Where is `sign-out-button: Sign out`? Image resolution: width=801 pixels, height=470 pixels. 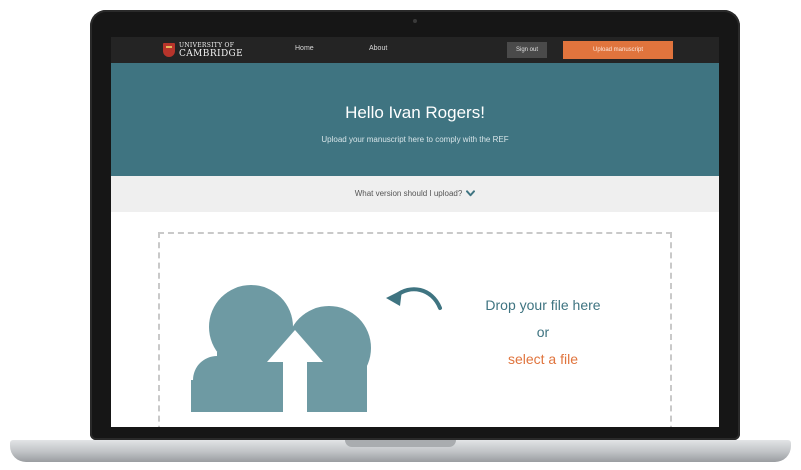
sign-out-button: Sign out is located at coordinates (527, 50).